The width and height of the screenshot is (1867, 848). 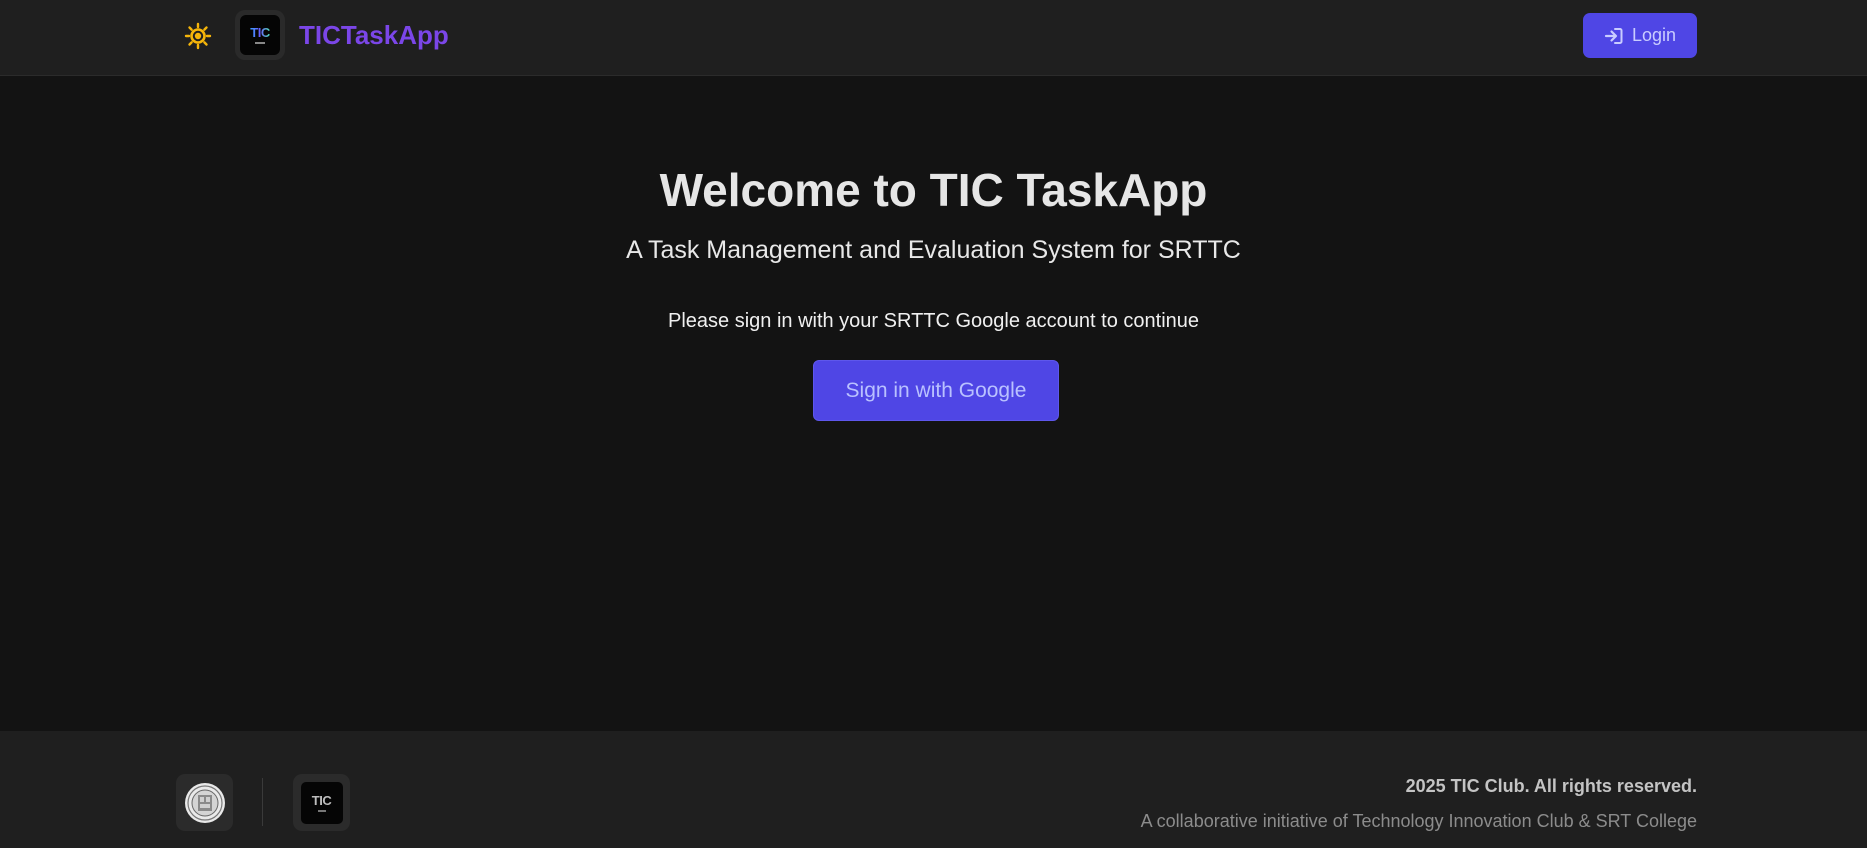 What do you see at coordinates (262, 802) in the screenshot?
I see `footer-divider` at bounding box center [262, 802].